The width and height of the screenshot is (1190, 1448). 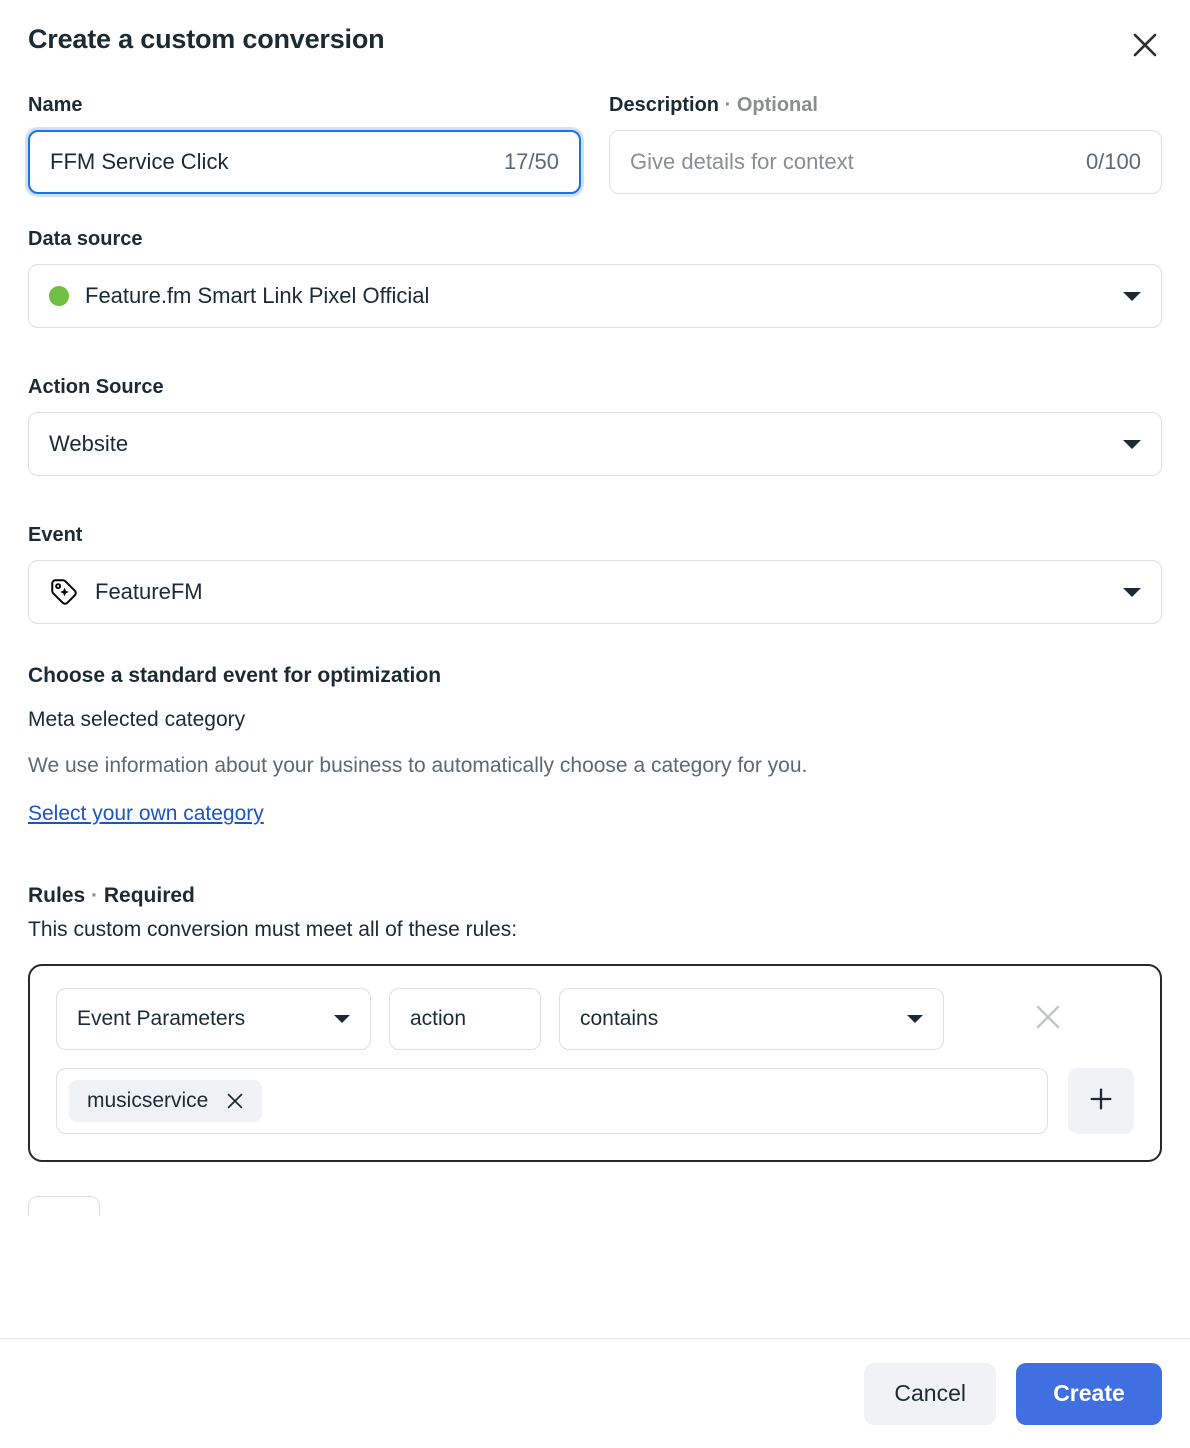 I want to click on rule-key-value: action, so click(x=438, y=1018).